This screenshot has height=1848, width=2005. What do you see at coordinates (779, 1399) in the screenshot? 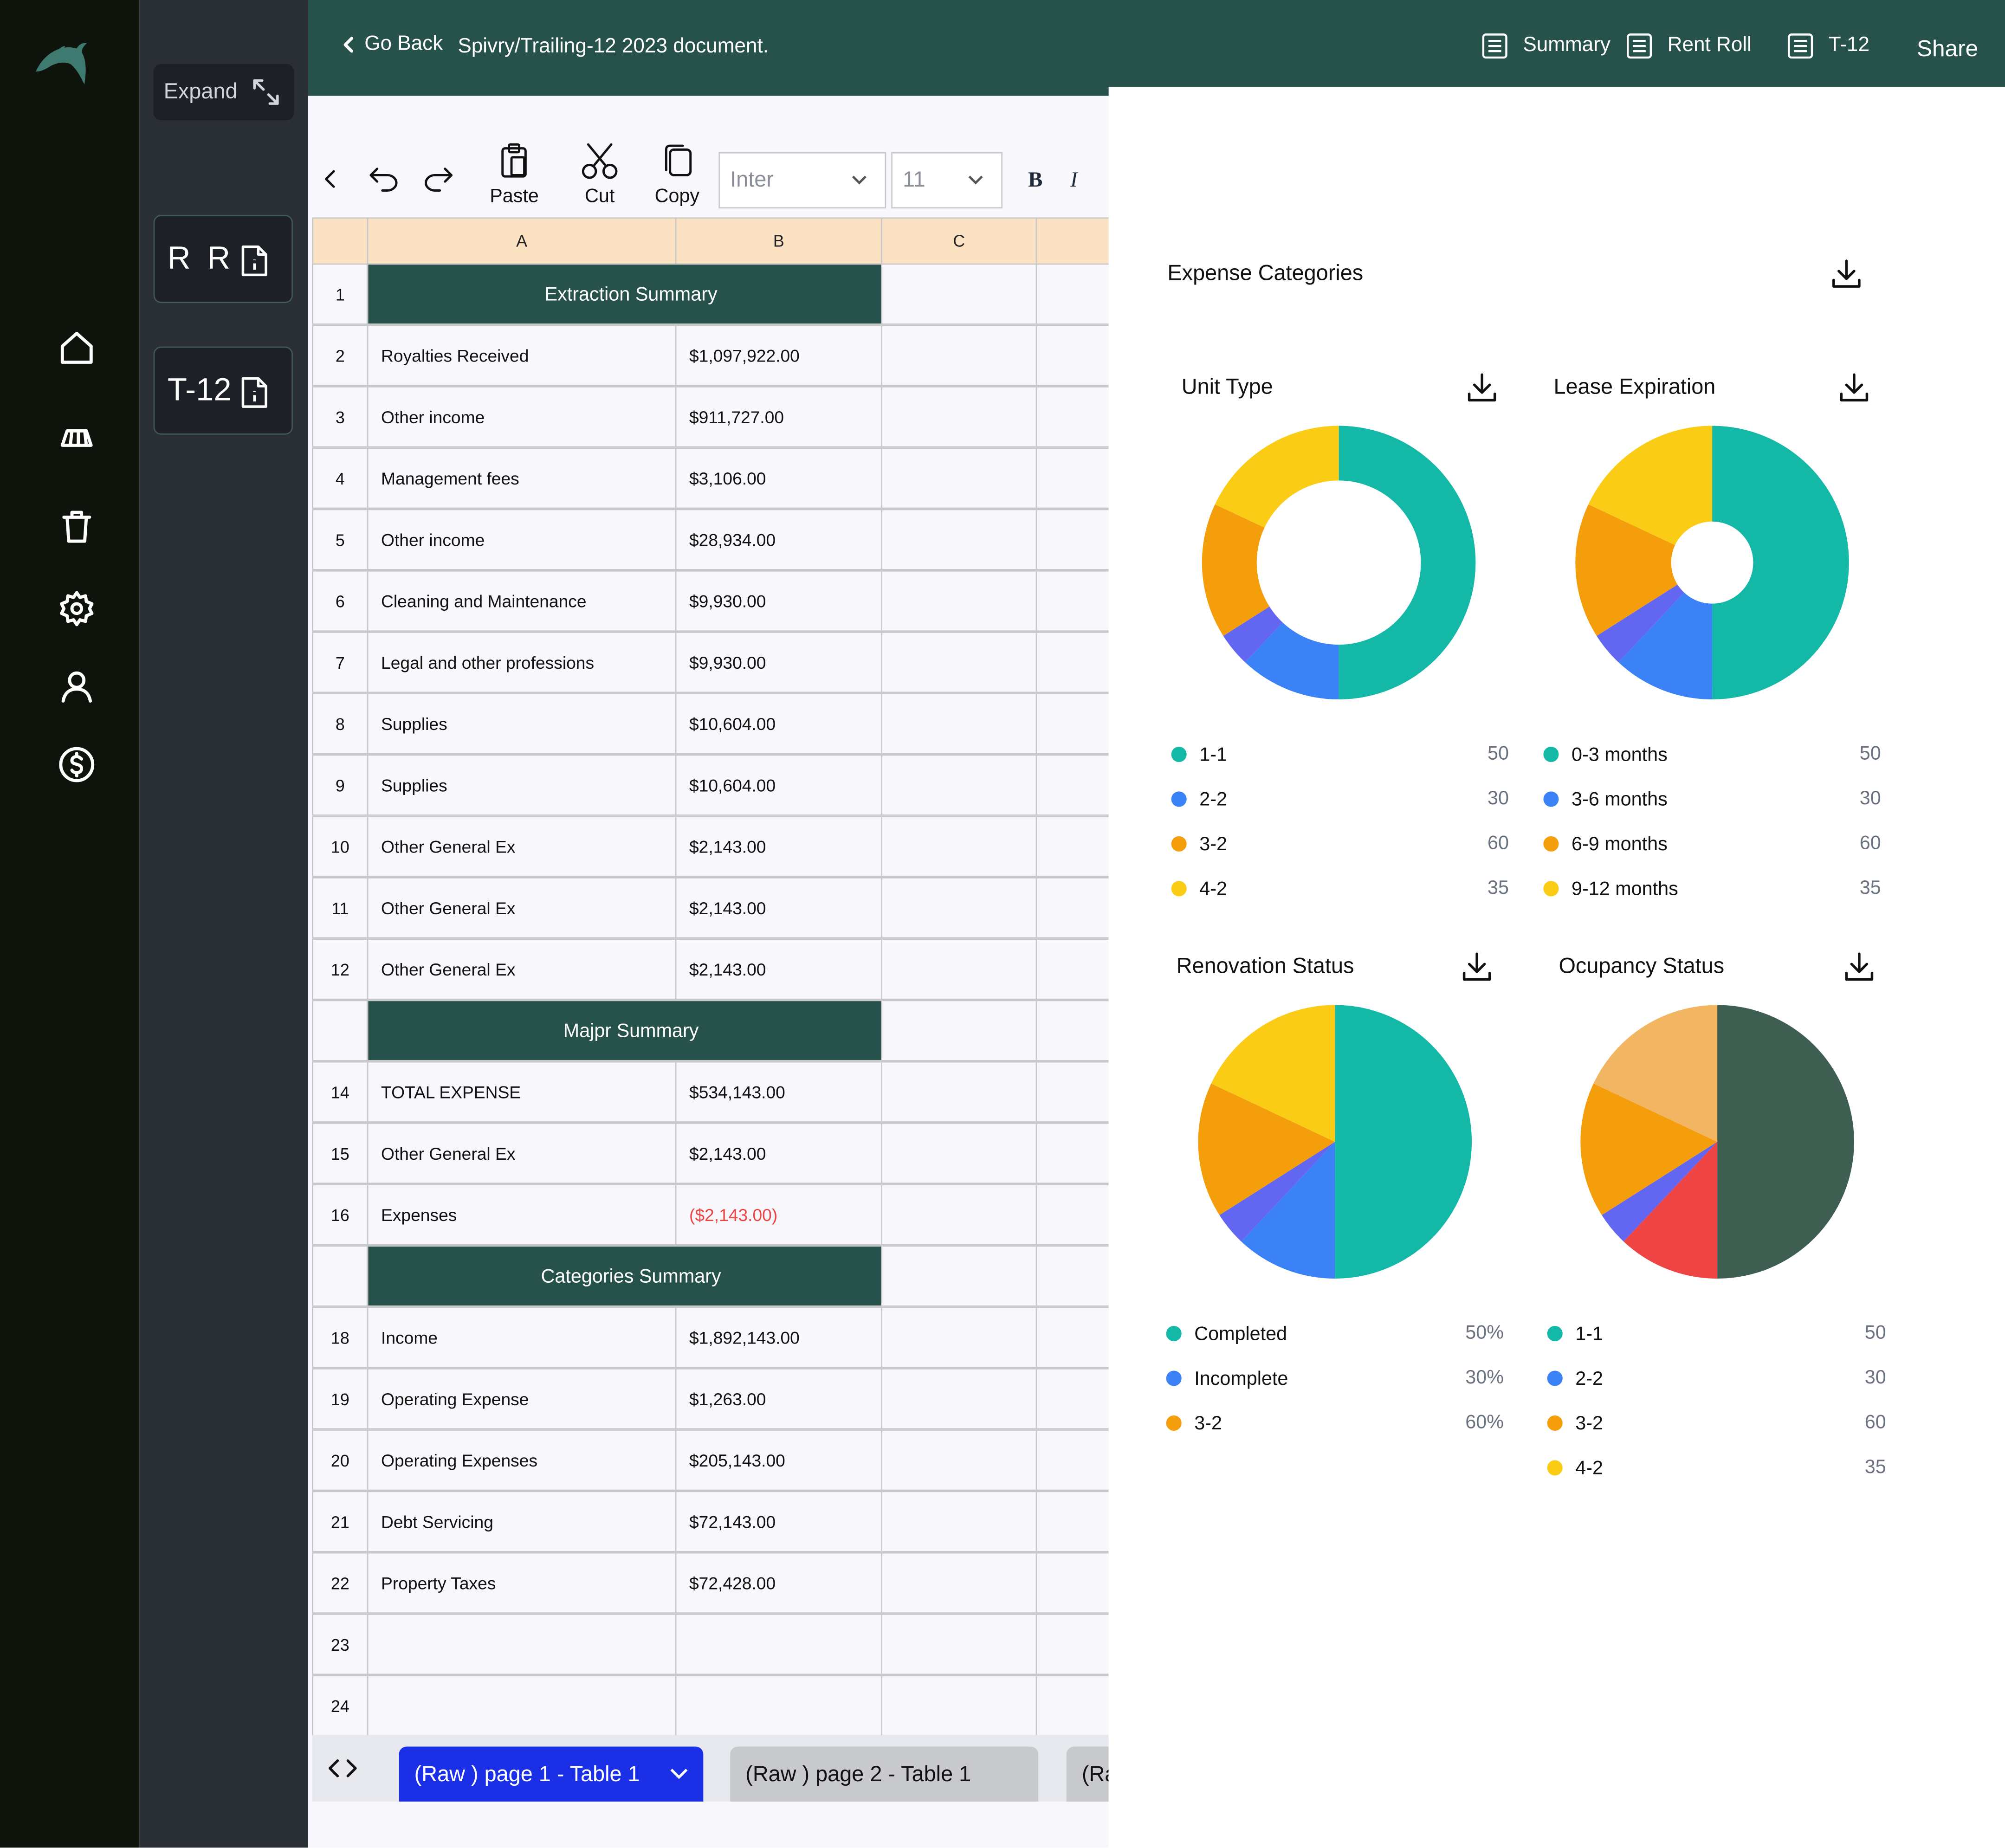
I see `cell-amount: $1,263.00` at bounding box center [779, 1399].